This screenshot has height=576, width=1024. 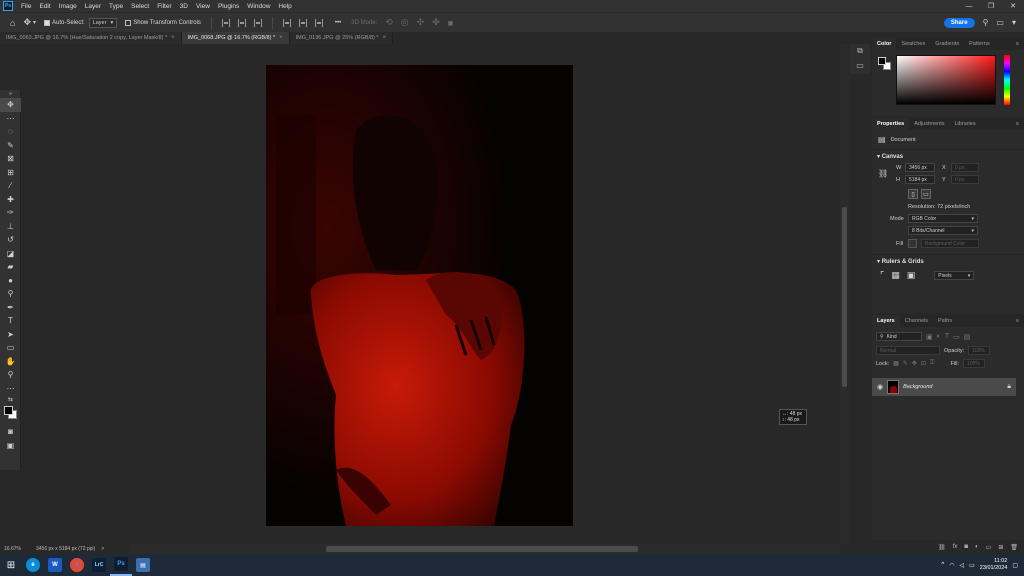 What do you see at coordinates (258, 6) in the screenshot?
I see `menu-window: Window` at bounding box center [258, 6].